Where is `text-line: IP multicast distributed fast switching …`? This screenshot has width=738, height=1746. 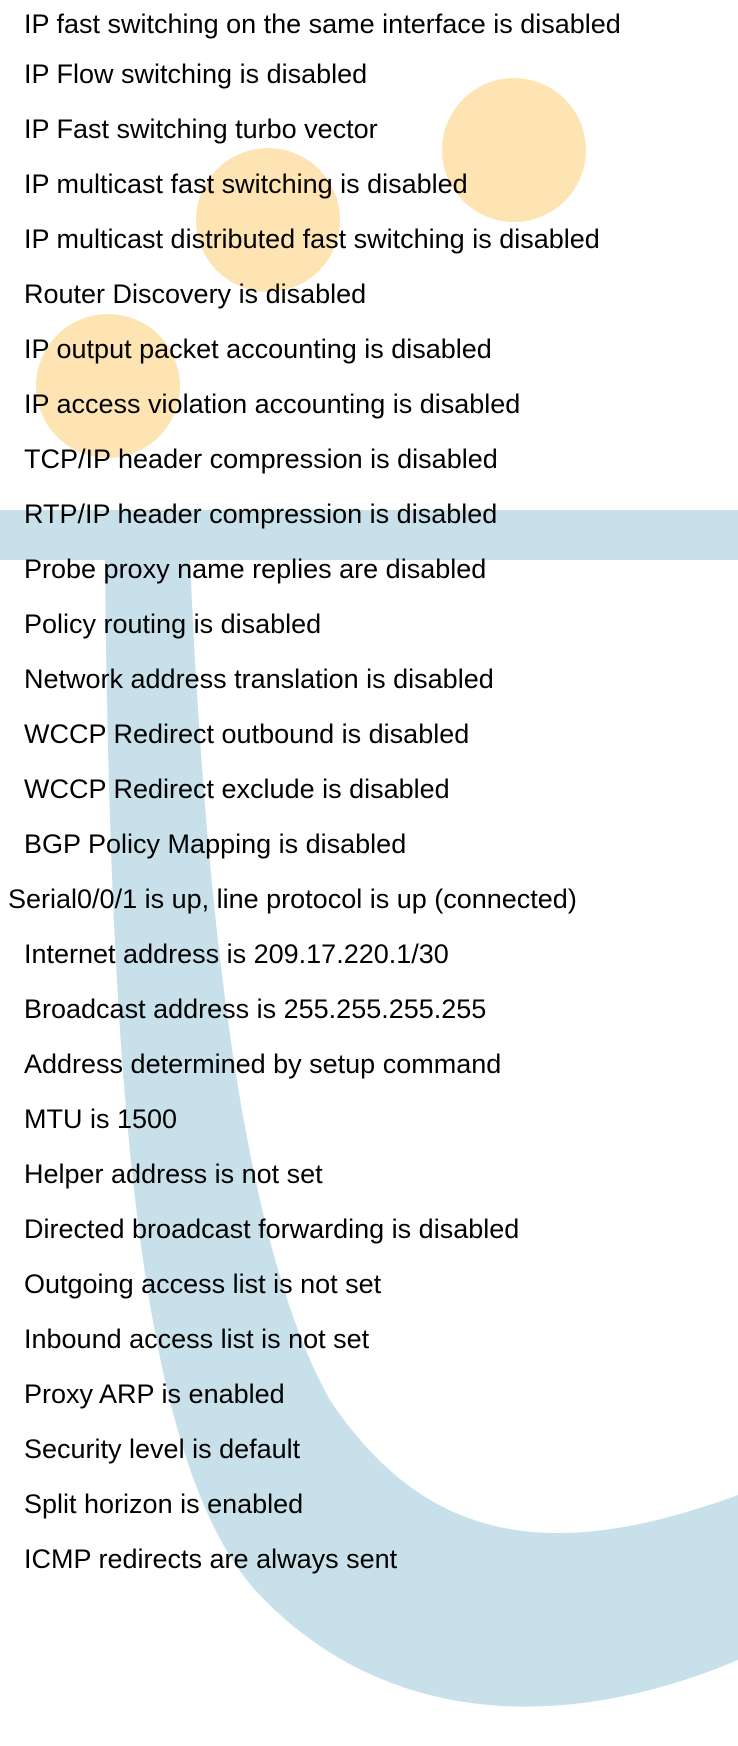 text-line: IP multicast distributed fast switching … is located at coordinates (312, 239).